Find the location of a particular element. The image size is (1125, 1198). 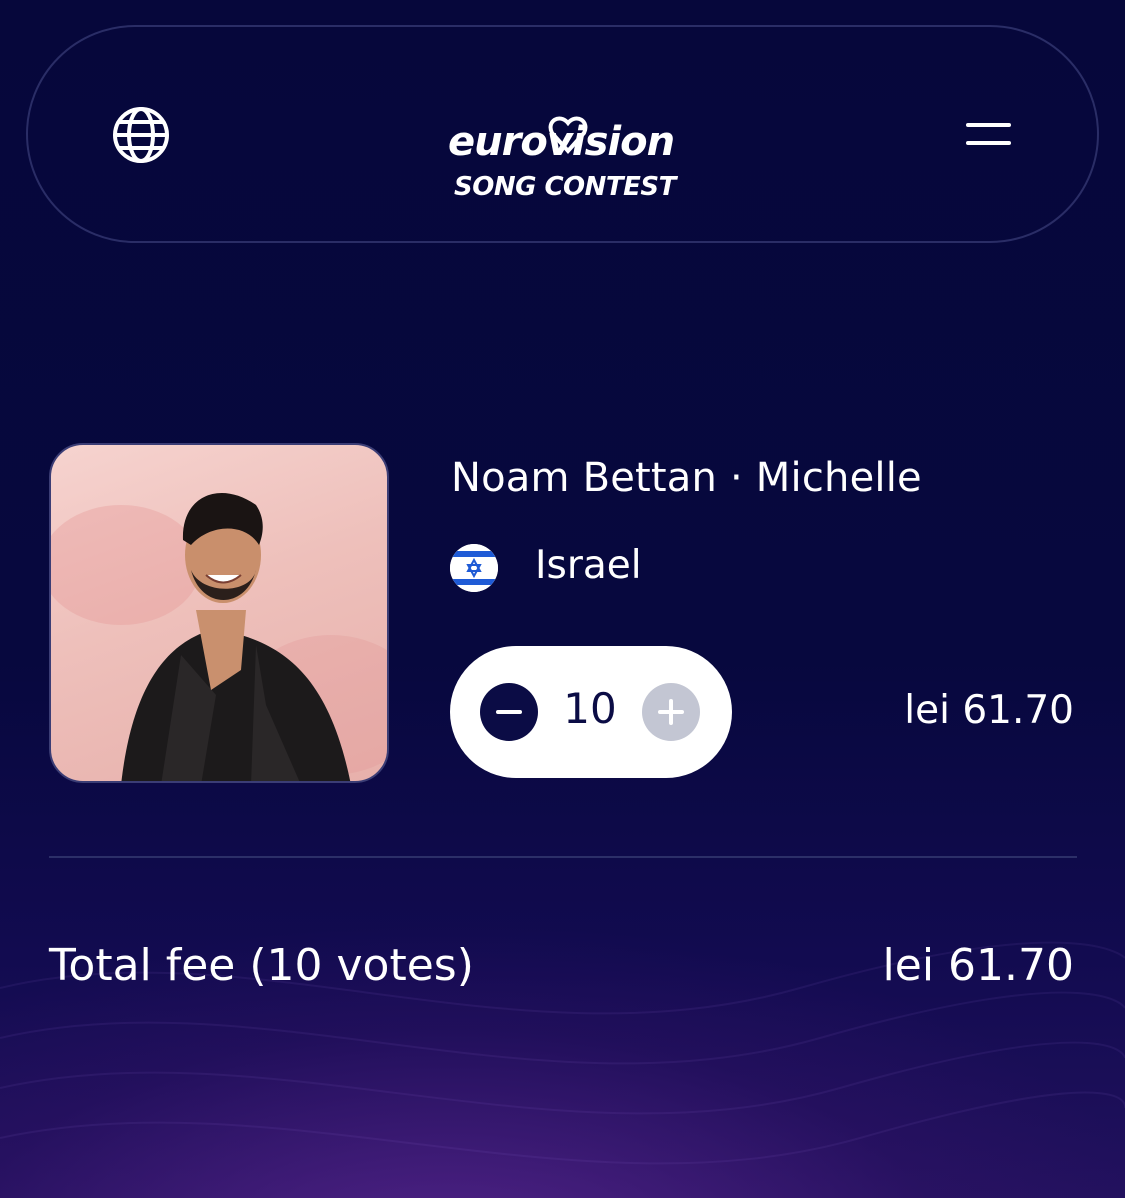

hamburger-menu-icon is located at coordinates (988, 125).